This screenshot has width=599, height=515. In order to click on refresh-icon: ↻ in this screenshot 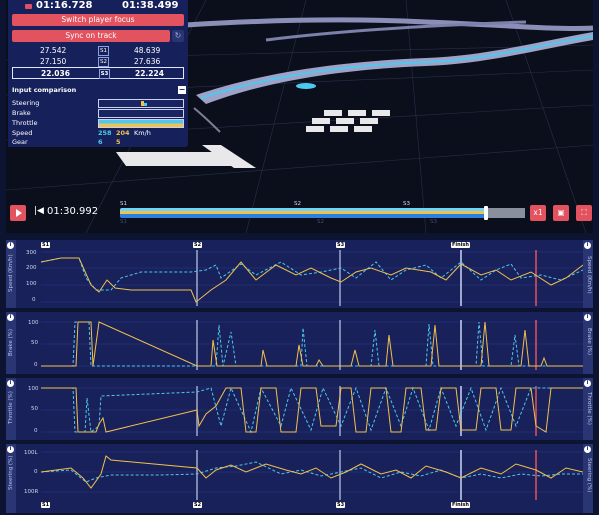, I will do `click(178, 36)`.